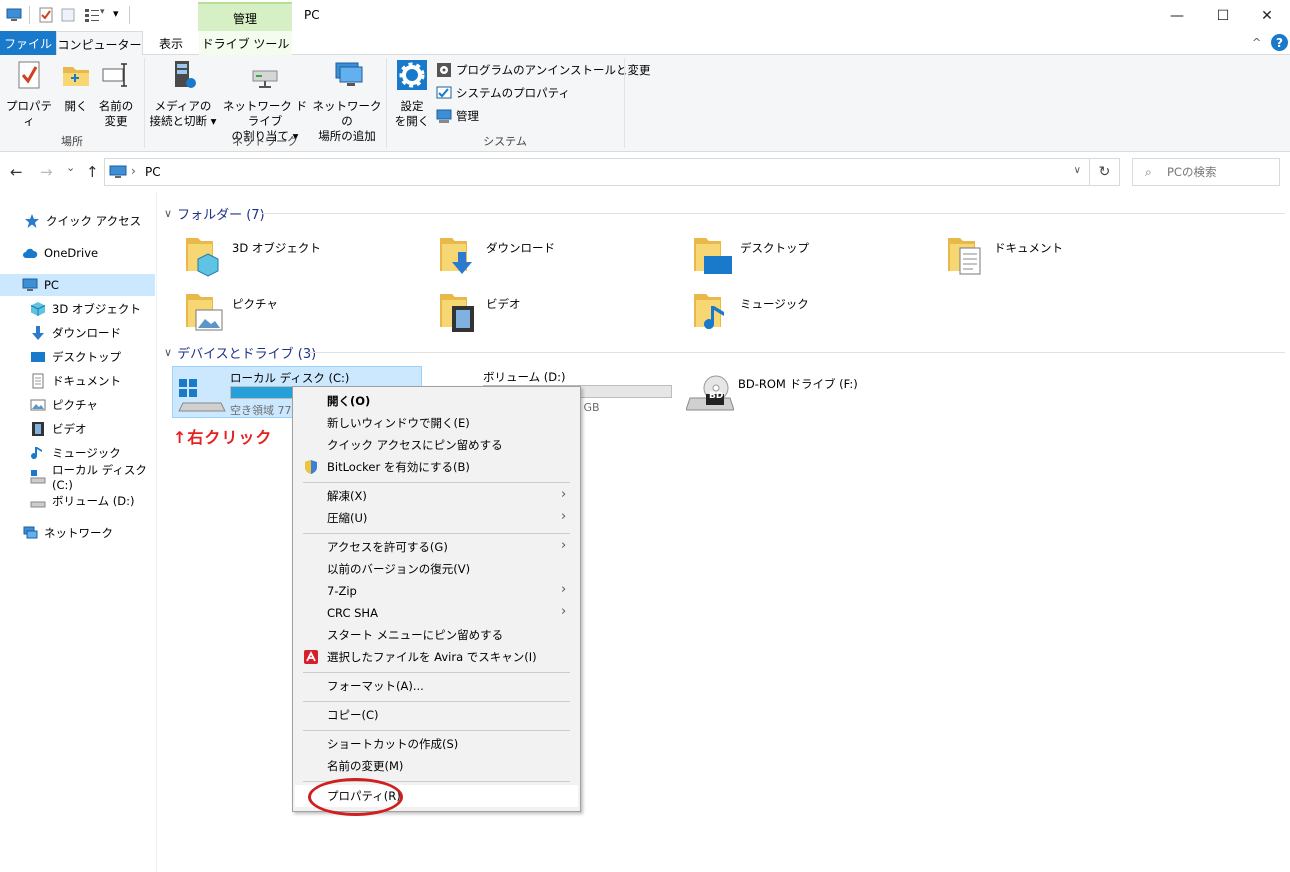 This screenshot has height=872, width=1290. What do you see at coordinates (1077, 170) in the screenshot?
I see `address-history-dropdown: ∨` at bounding box center [1077, 170].